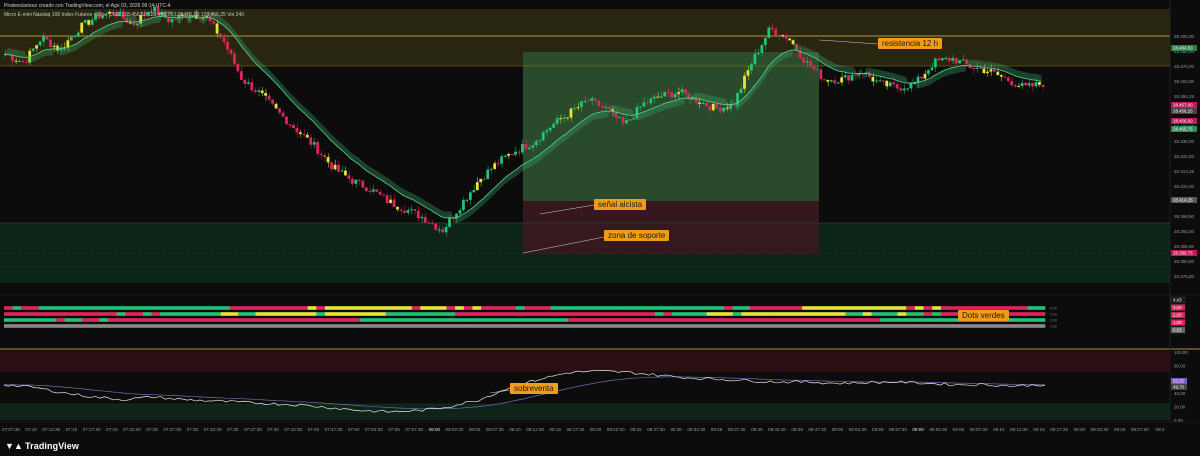  Describe the element at coordinates (334, 429) in the screenshot. I see `time-axis-label: 07:47:30` at that location.